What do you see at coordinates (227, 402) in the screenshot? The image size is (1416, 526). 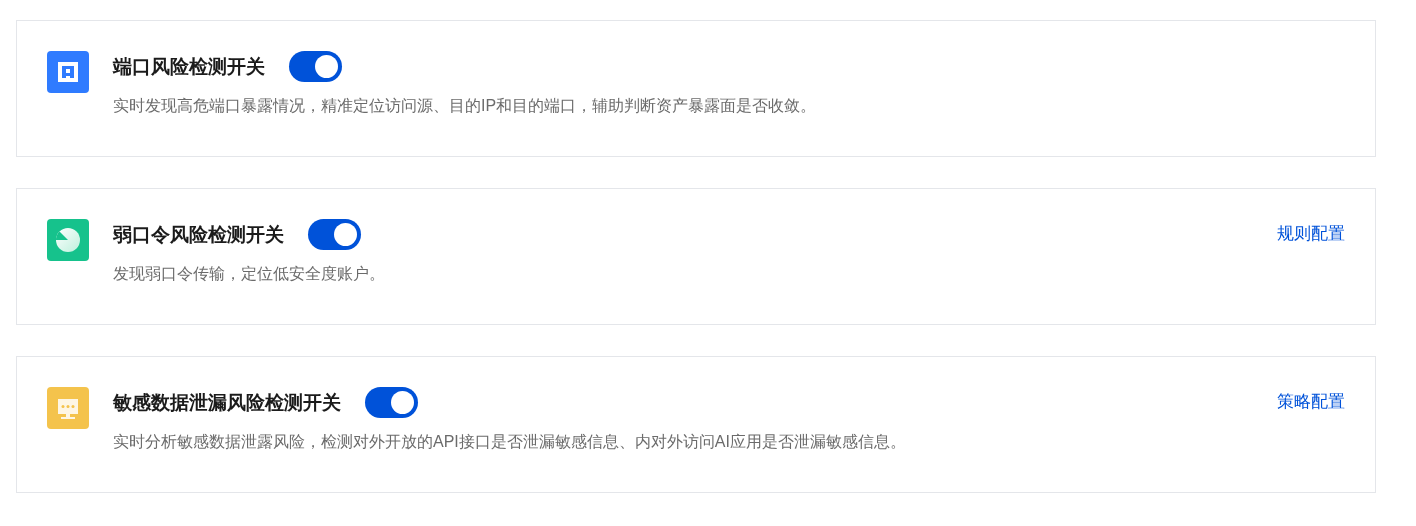 I see `setting-title: 敏感数据泄漏风险检测开关` at bounding box center [227, 402].